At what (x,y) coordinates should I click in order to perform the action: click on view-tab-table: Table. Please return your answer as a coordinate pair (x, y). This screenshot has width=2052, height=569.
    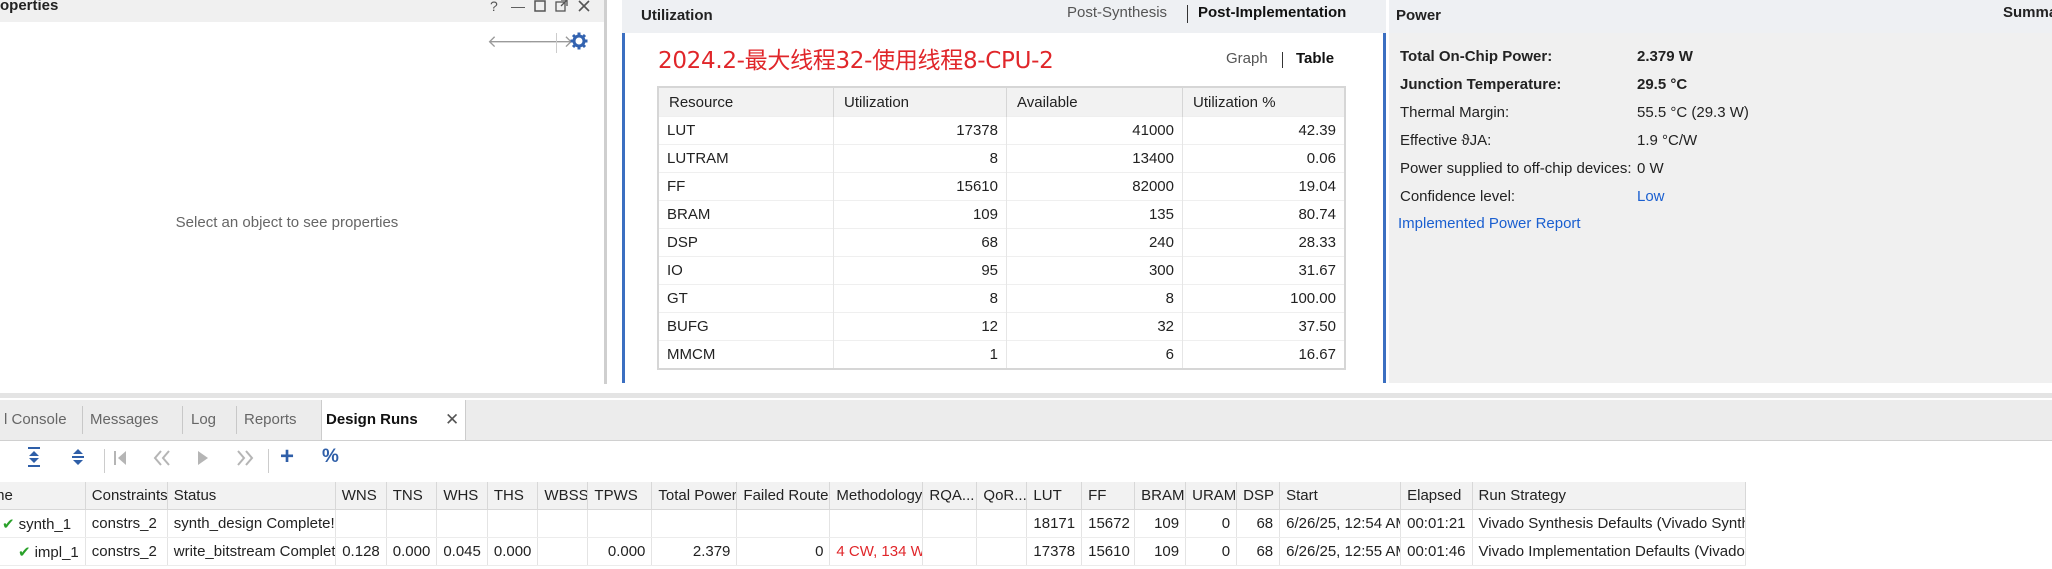
    Looking at the image, I should click on (1315, 58).